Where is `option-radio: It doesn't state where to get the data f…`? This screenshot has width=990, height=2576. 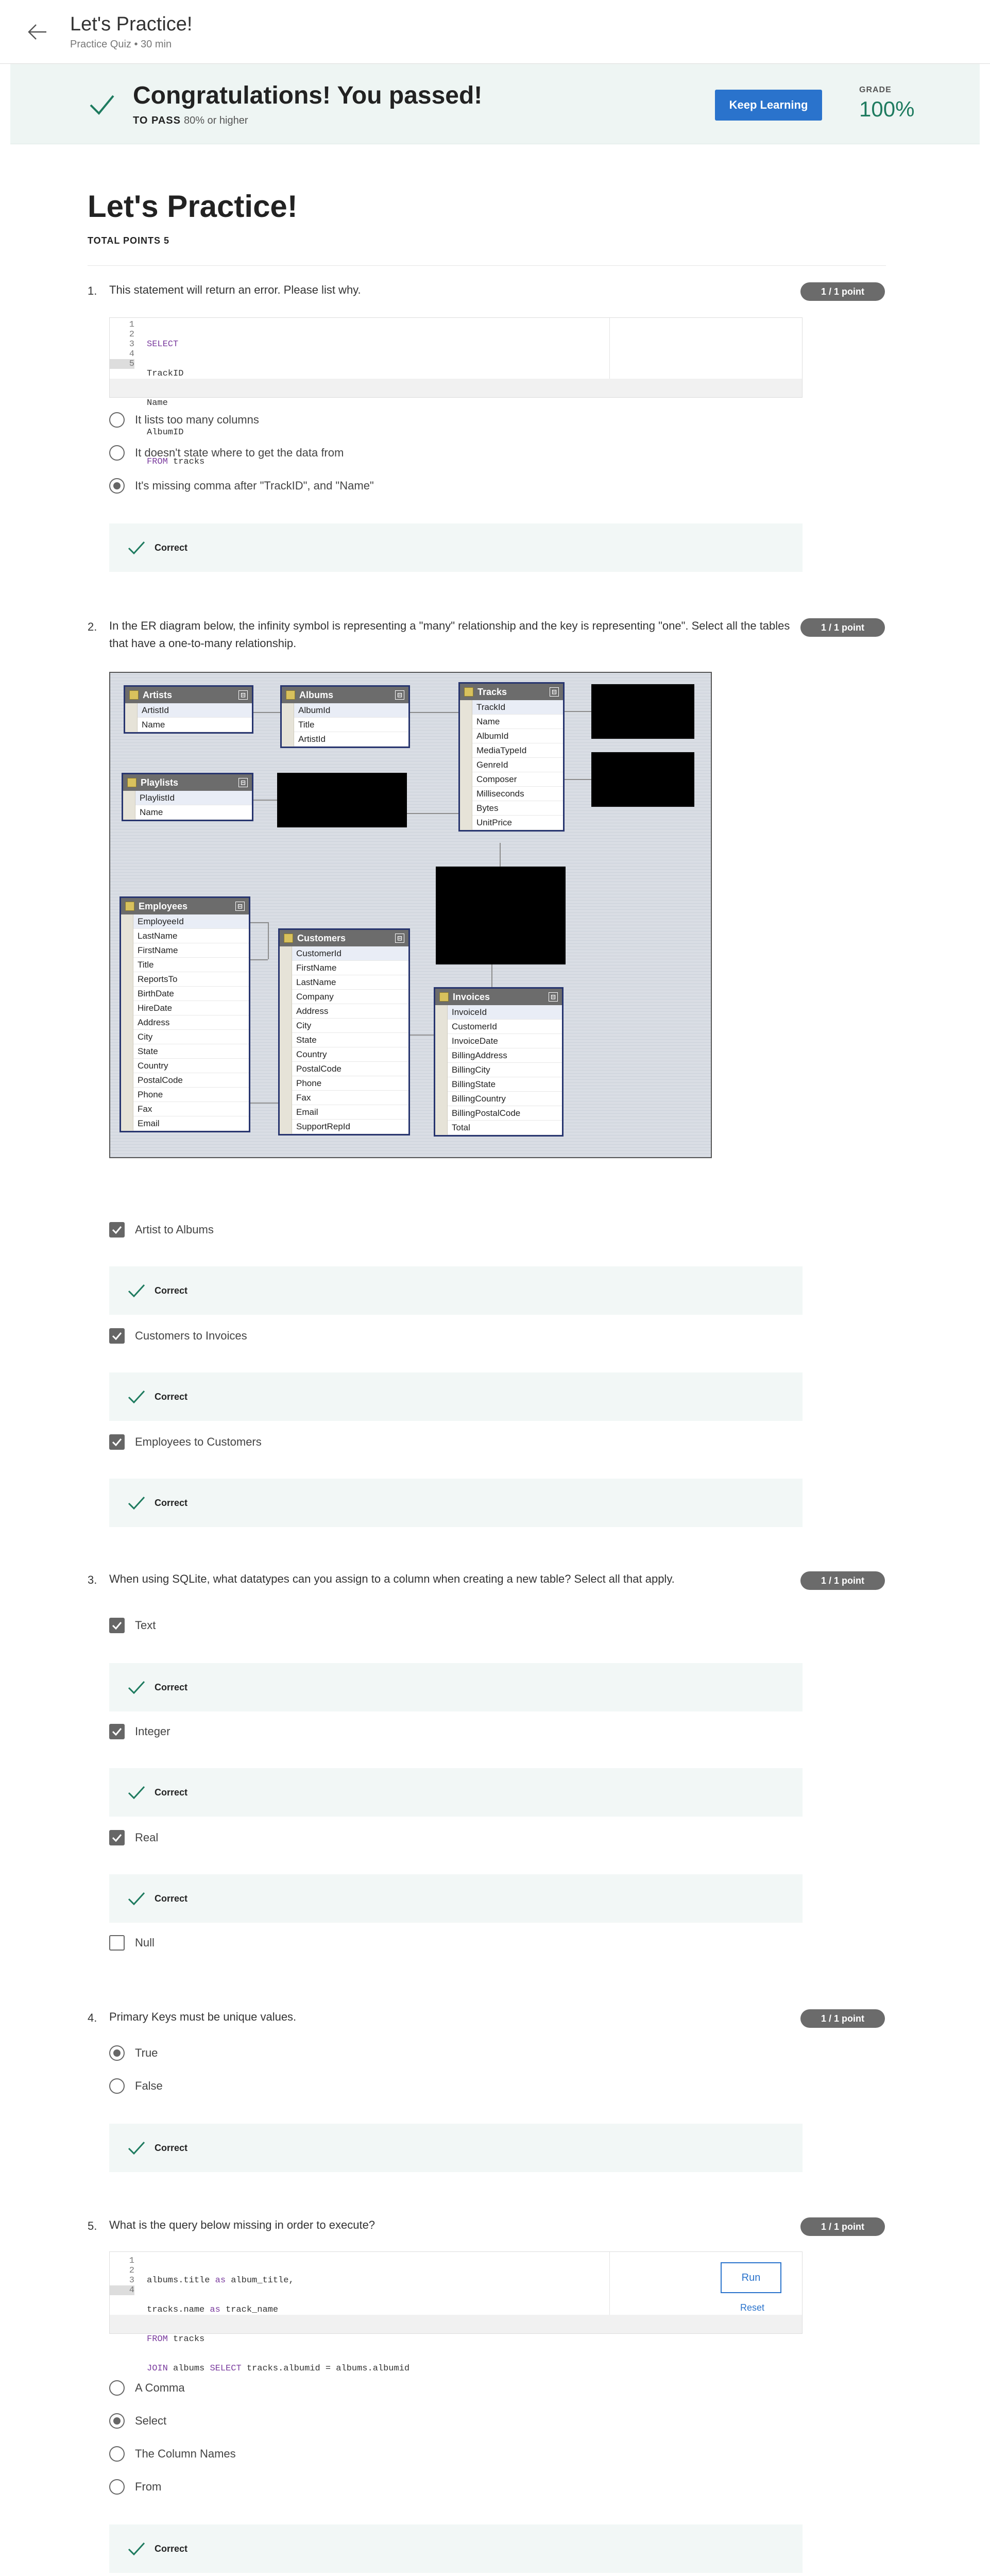 option-radio: It doesn't state where to get the data f… is located at coordinates (227, 453).